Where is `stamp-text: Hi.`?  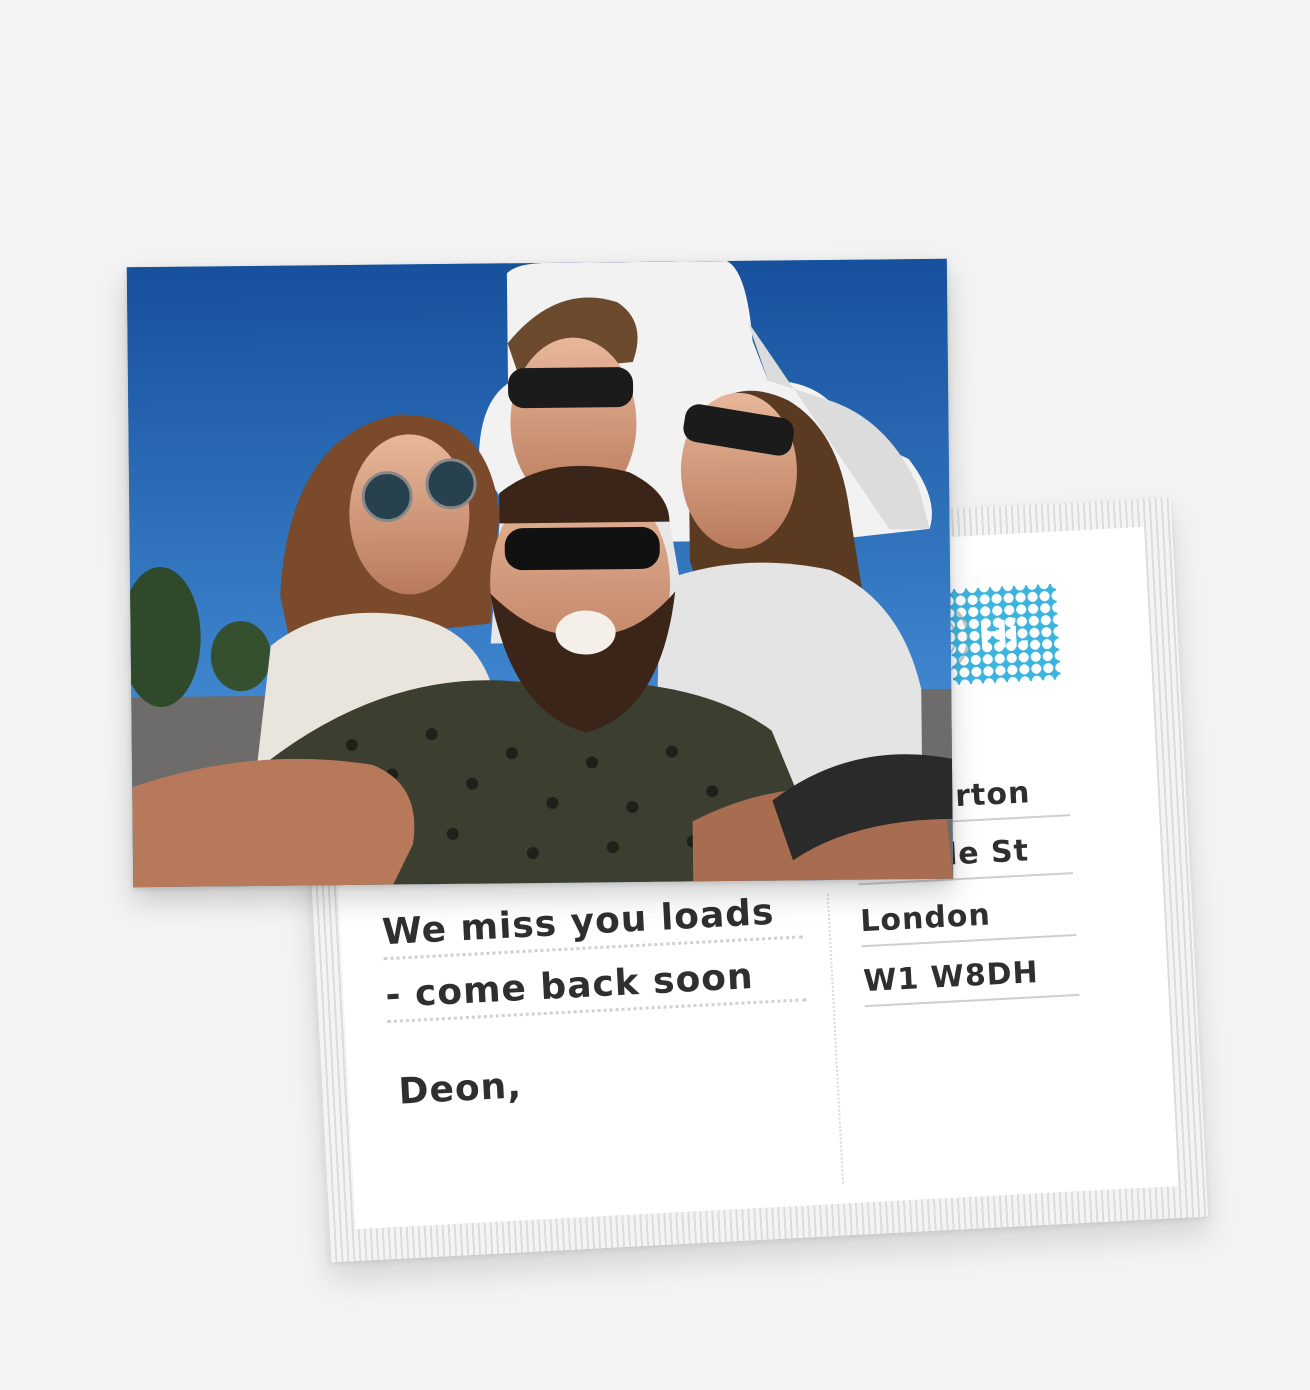
stamp-text: Hi. is located at coordinates (1004, 634).